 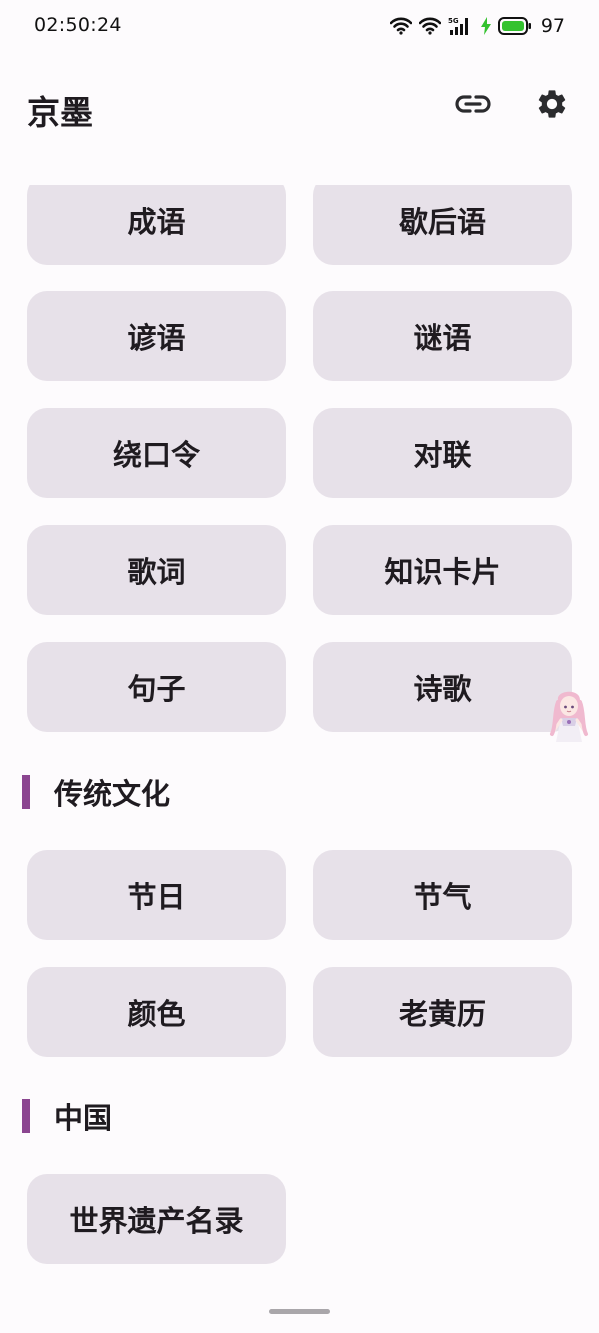 I want to click on tile-xiehouyu: 歇后语, so click(x=442, y=225).